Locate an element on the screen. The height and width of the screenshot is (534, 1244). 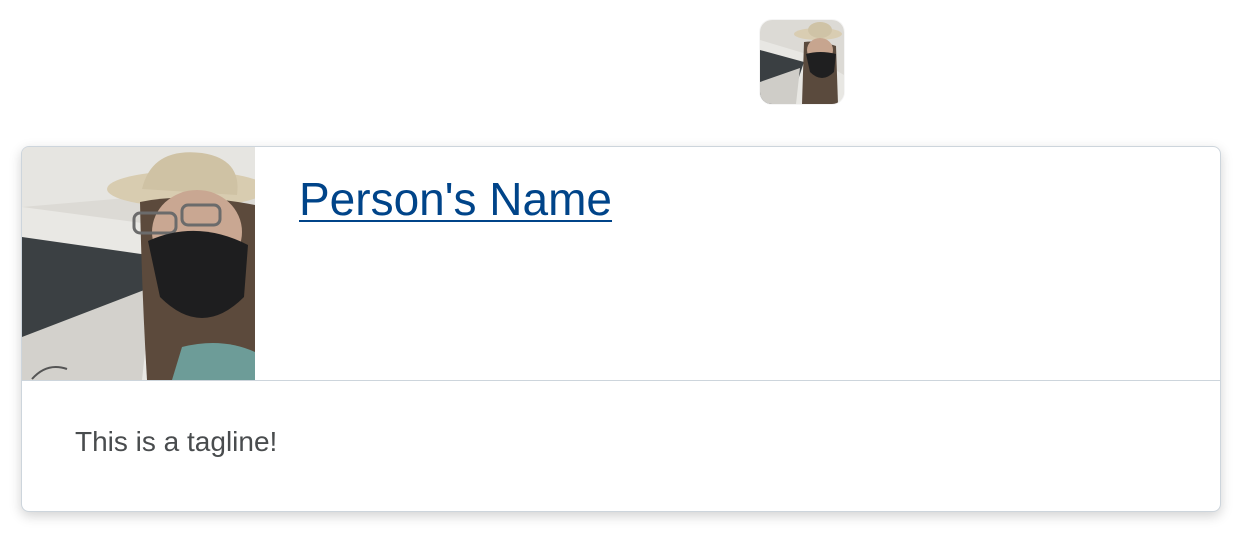
profile-photo-thumbnail is located at coordinates (802, 62).